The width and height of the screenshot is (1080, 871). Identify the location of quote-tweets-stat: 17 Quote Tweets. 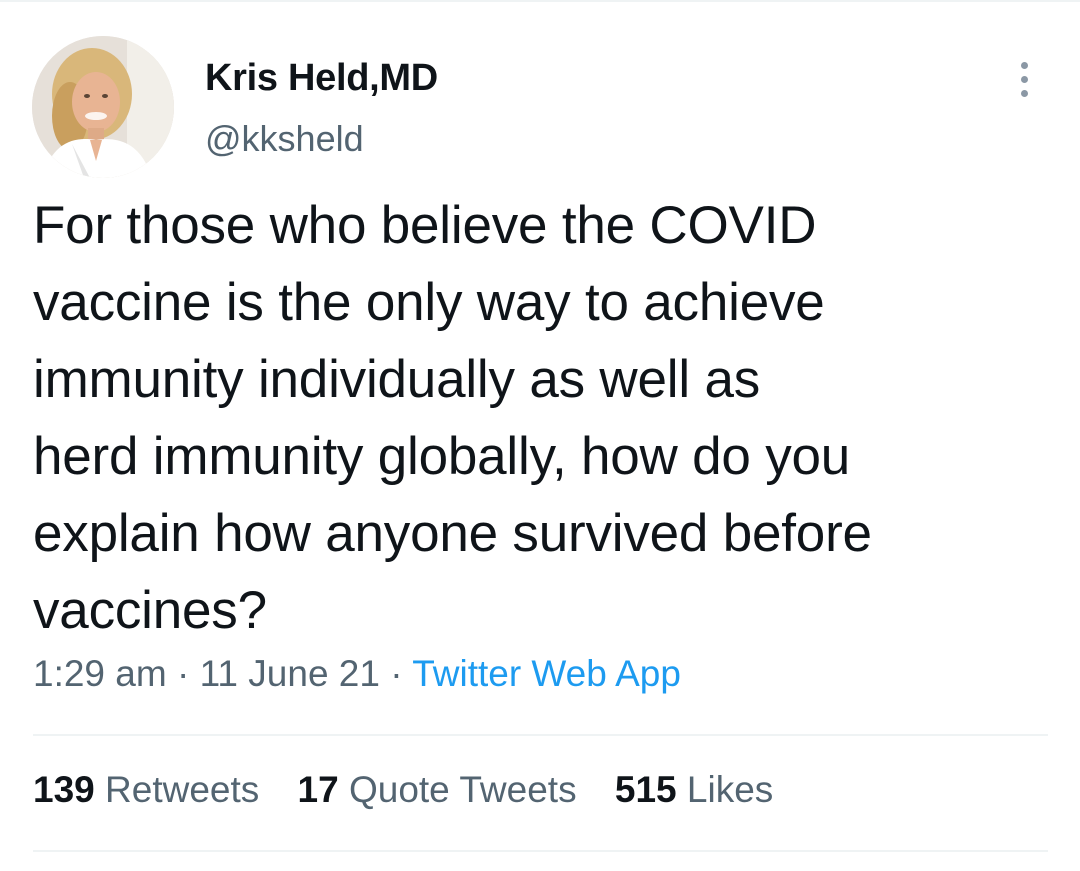
(437, 790).